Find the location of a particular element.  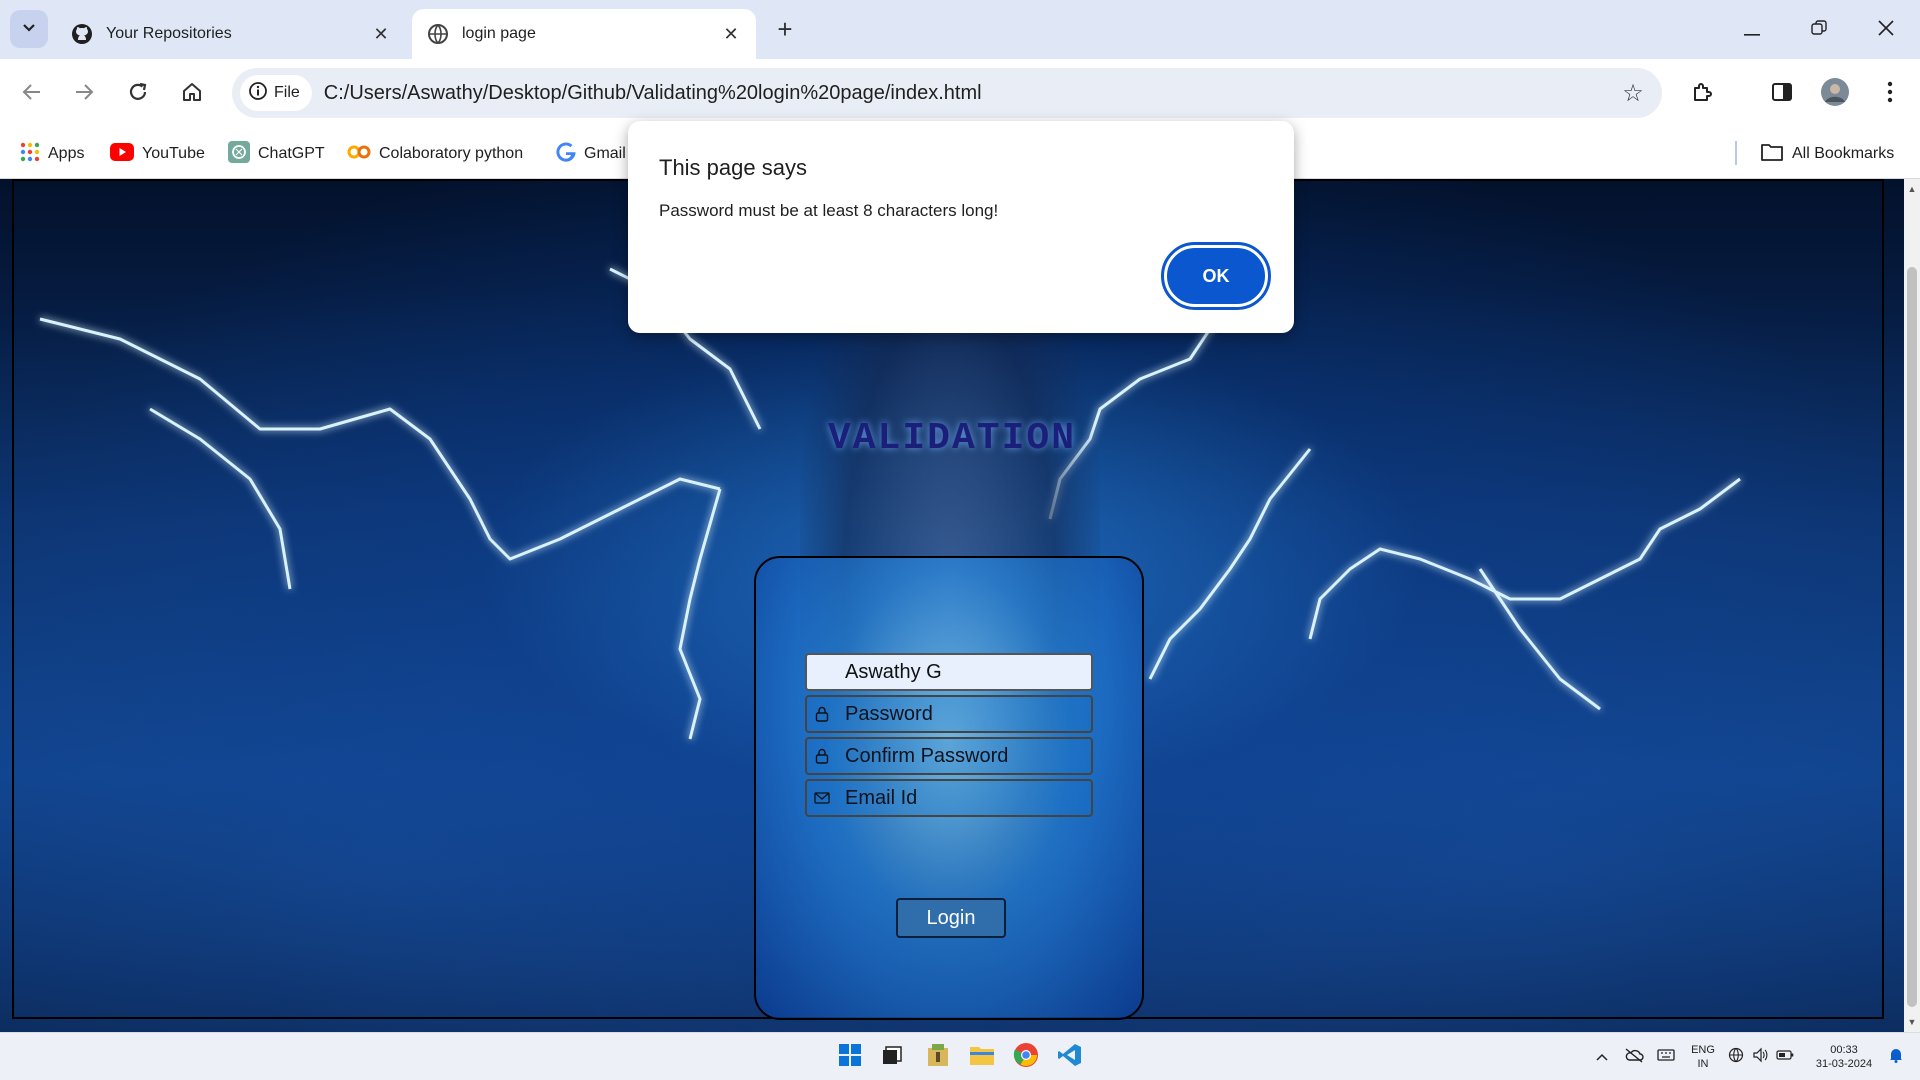

tab-title: login page is located at coordinates (499, 33).